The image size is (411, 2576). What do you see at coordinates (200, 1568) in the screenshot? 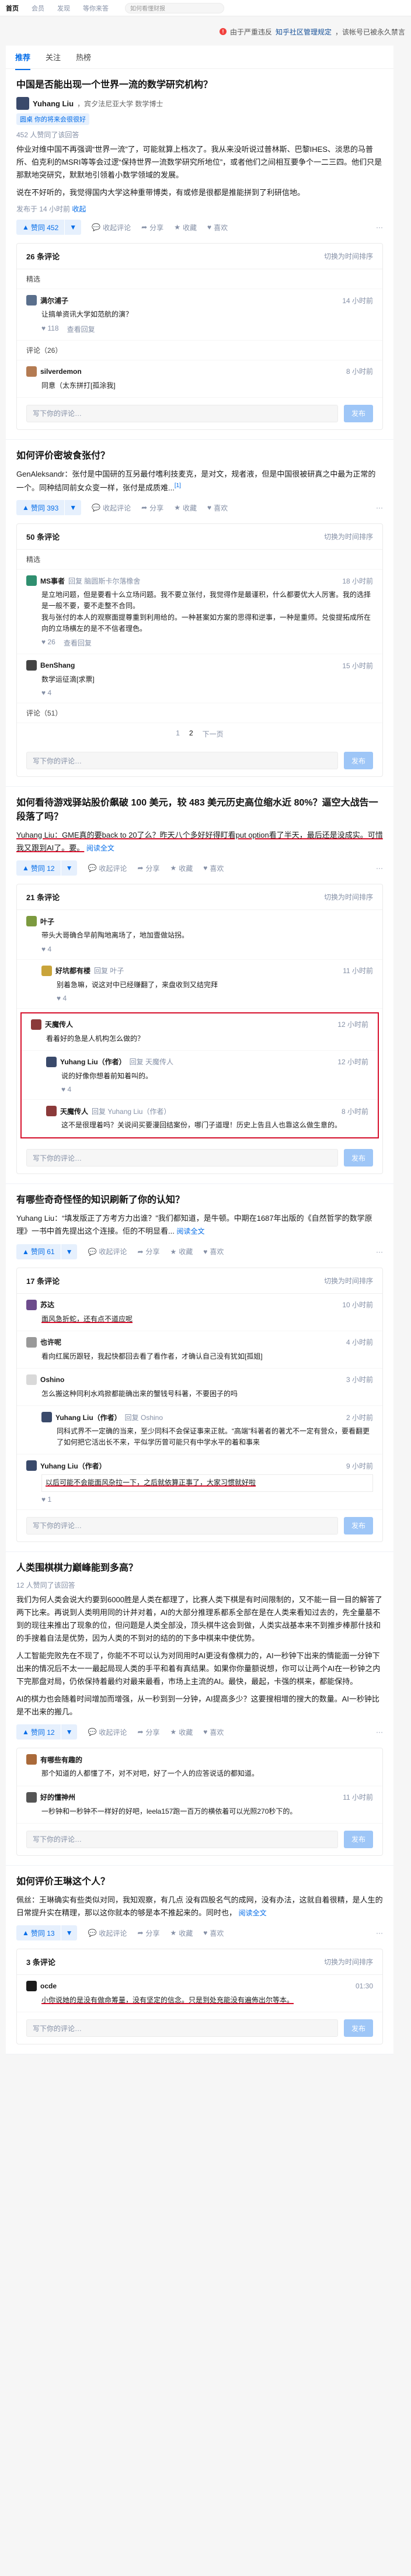
I see `question-title: 人类围棋棋力巅峰能到多高？` at bounding box center [200, 1568].